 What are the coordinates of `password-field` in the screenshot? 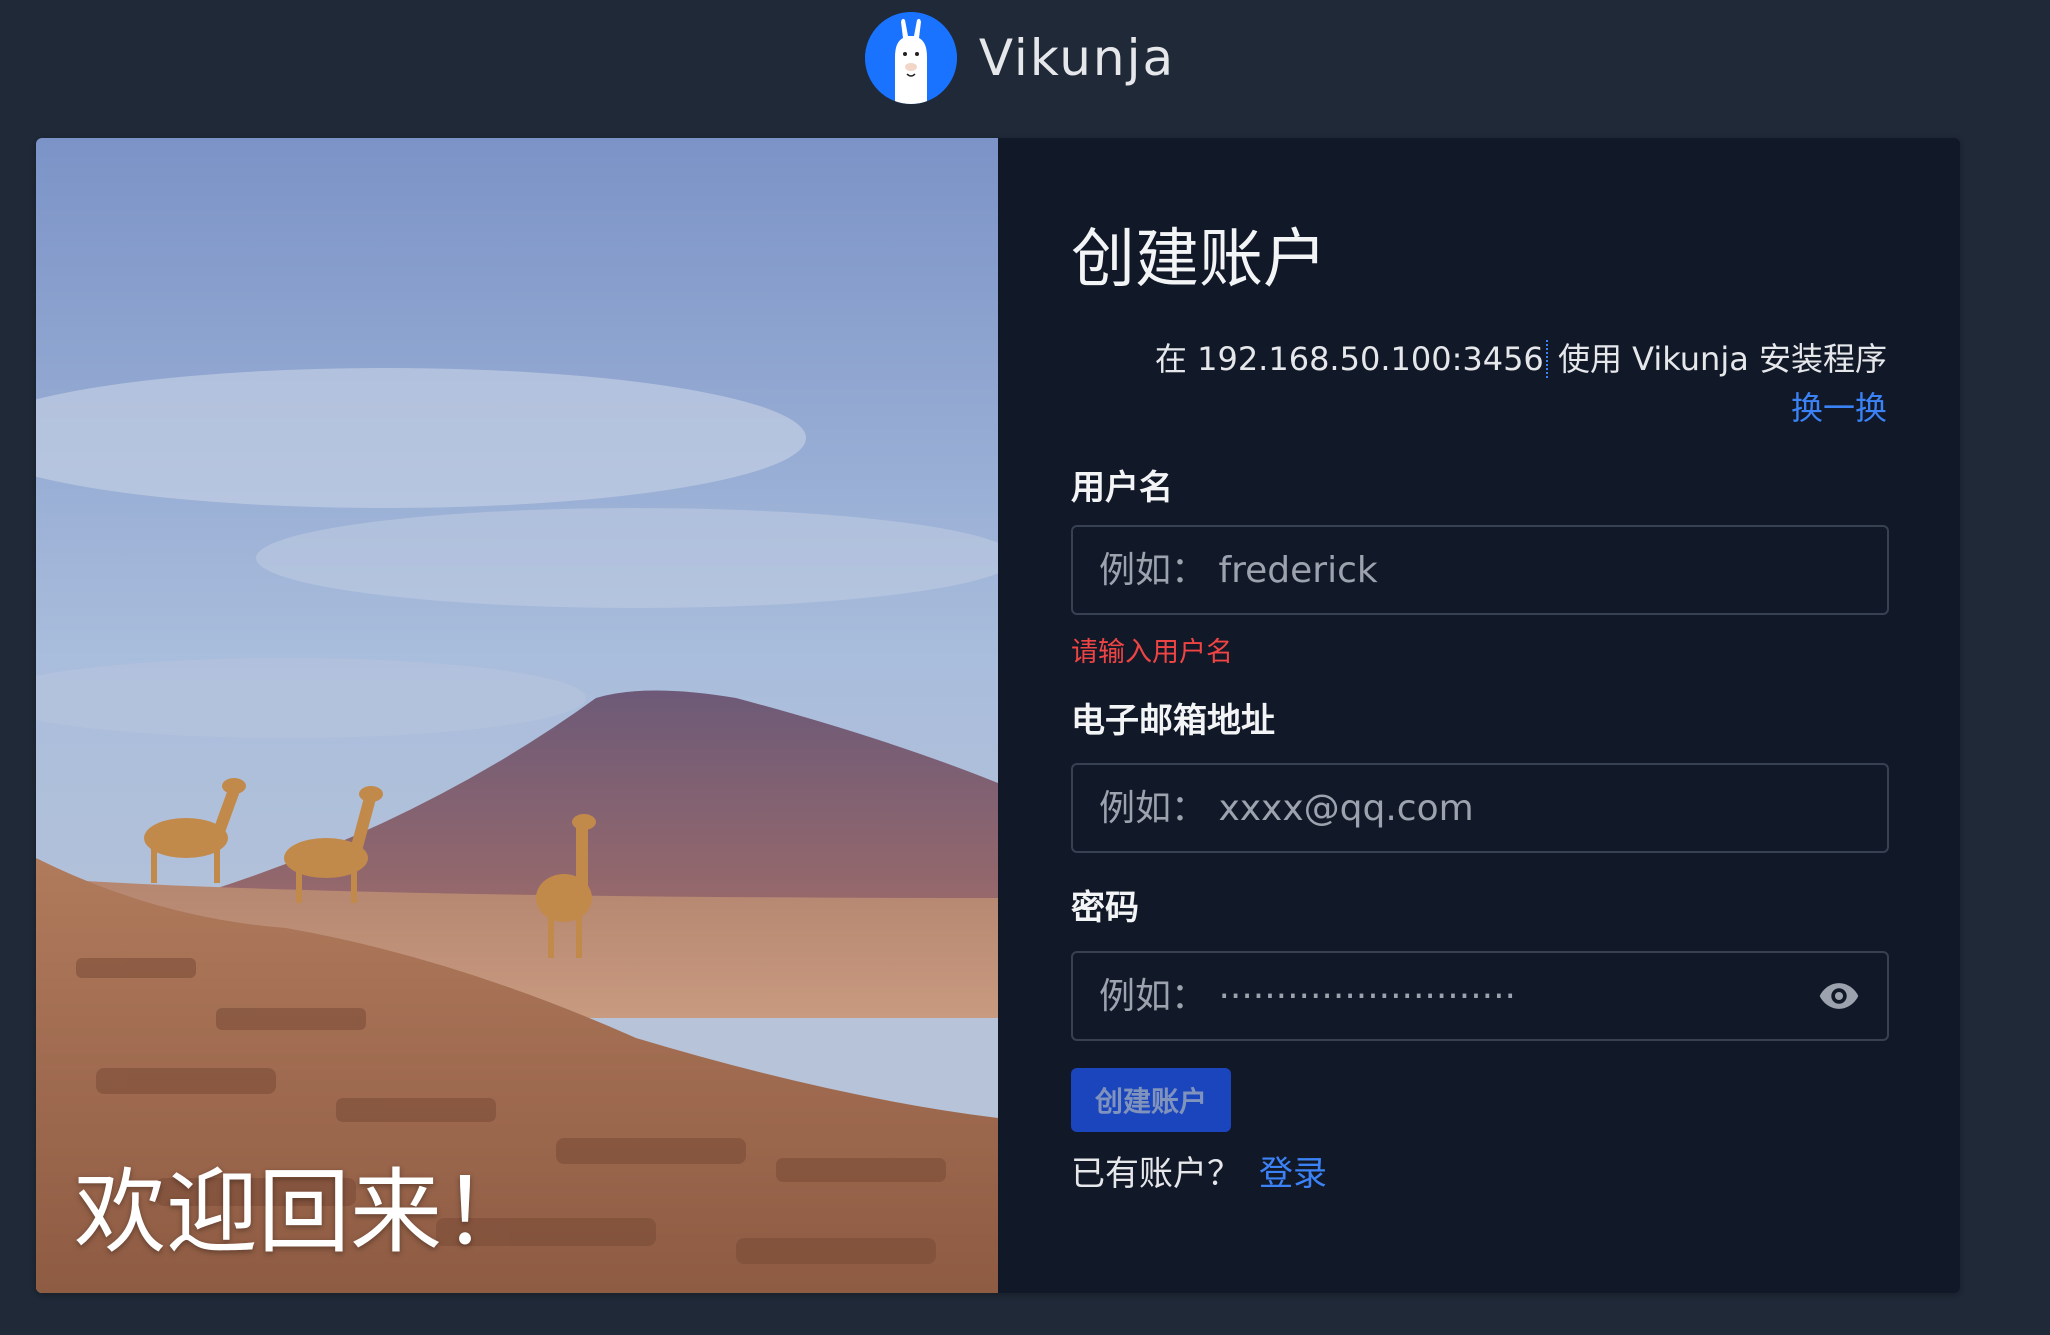 It's located at (1480, 996).